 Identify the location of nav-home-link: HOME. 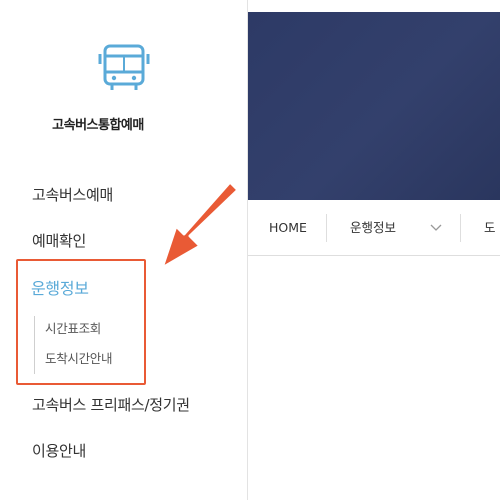
(288, 228).